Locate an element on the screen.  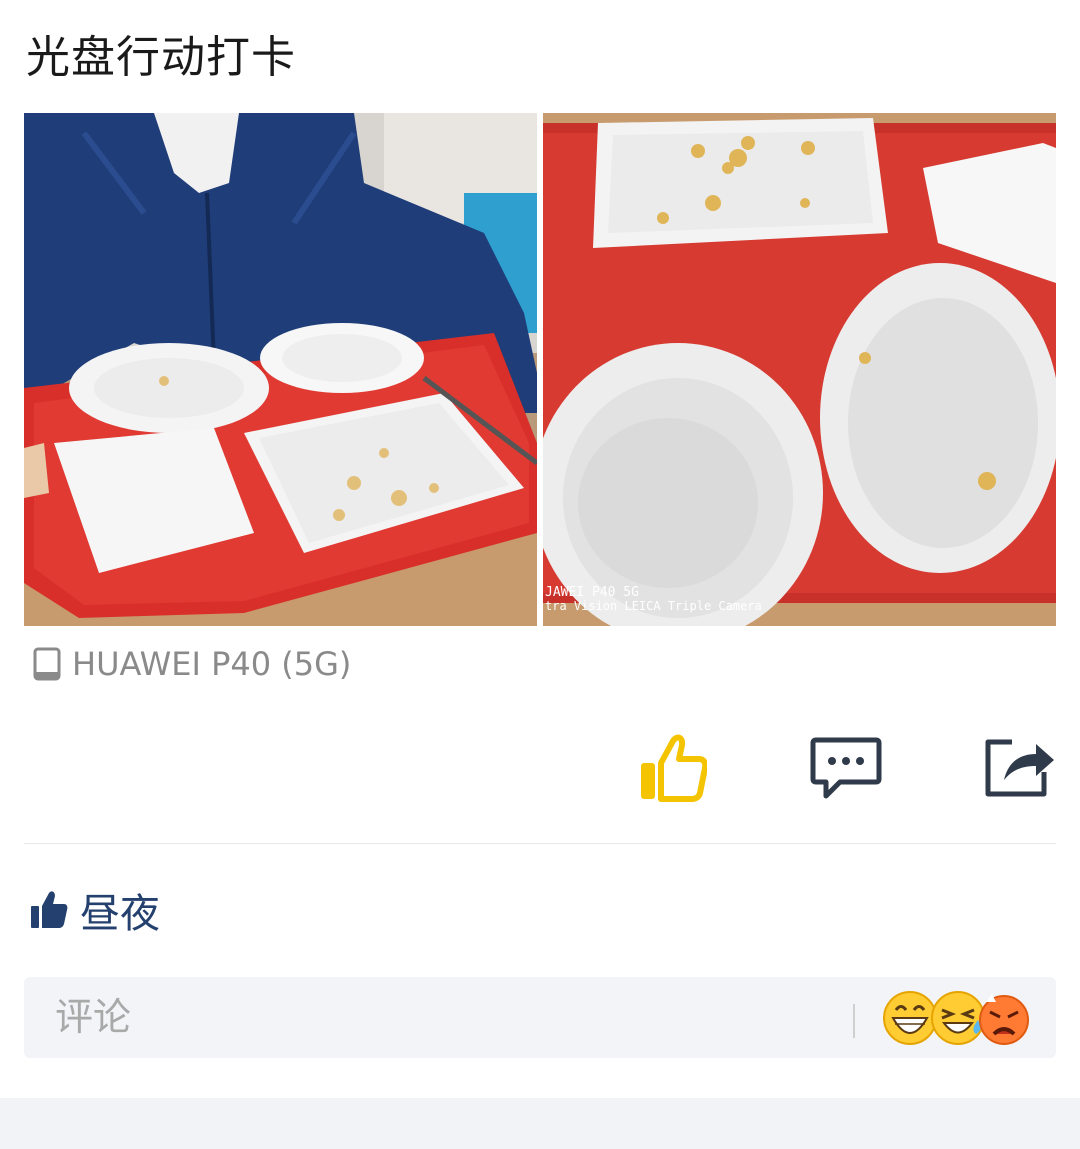
phone-icon is located at coordinates (47, 664).